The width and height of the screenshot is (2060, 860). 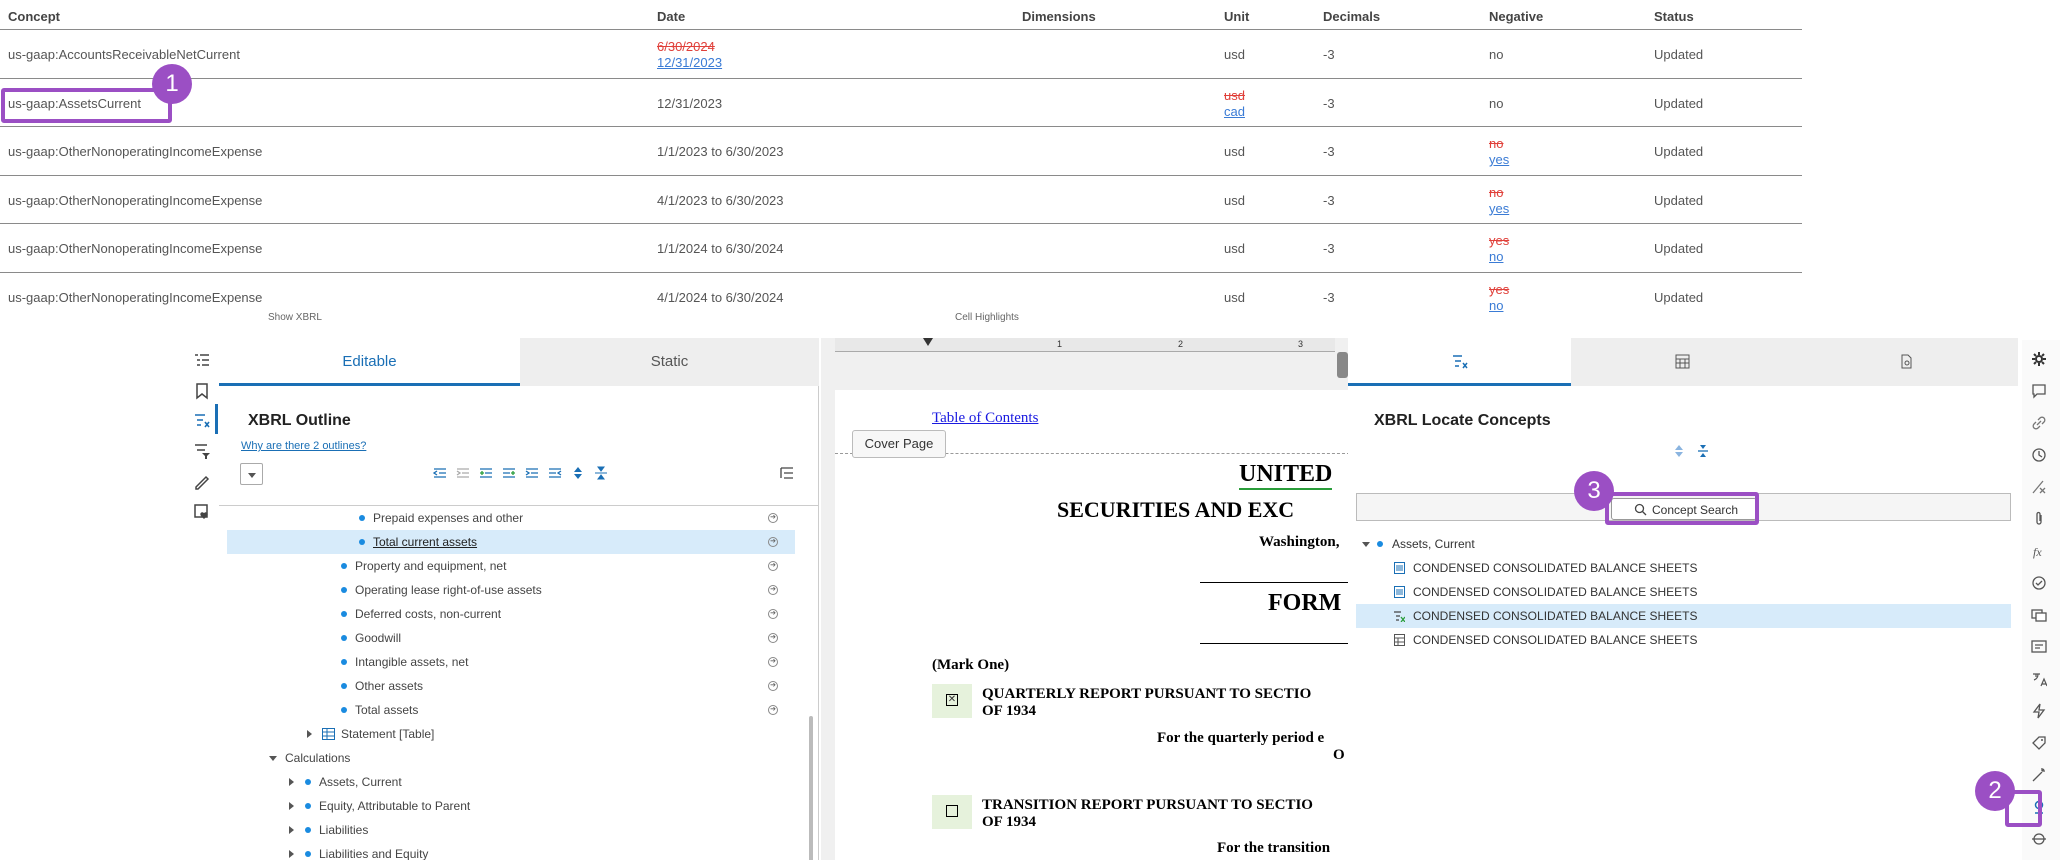 What do you see at coordinates (1516, 16) in the screenshot?
I see `col-negative: Negative` at bounding box center [1516, 16].